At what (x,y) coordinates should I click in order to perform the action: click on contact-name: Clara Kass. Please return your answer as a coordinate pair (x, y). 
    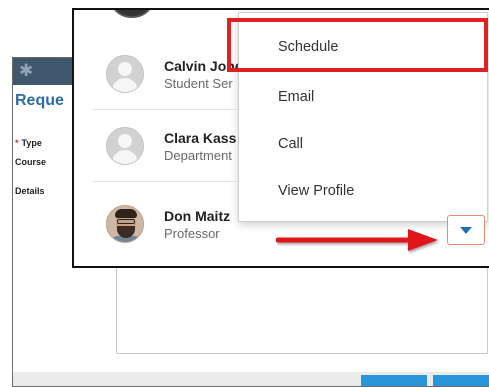
    Looking at the image, I should click on (200, 138).